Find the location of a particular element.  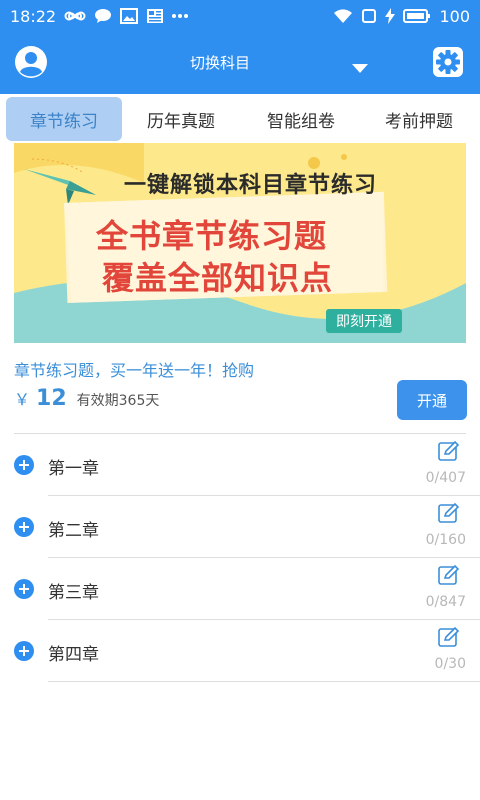

news-icon is located at coordinates (155, 16).